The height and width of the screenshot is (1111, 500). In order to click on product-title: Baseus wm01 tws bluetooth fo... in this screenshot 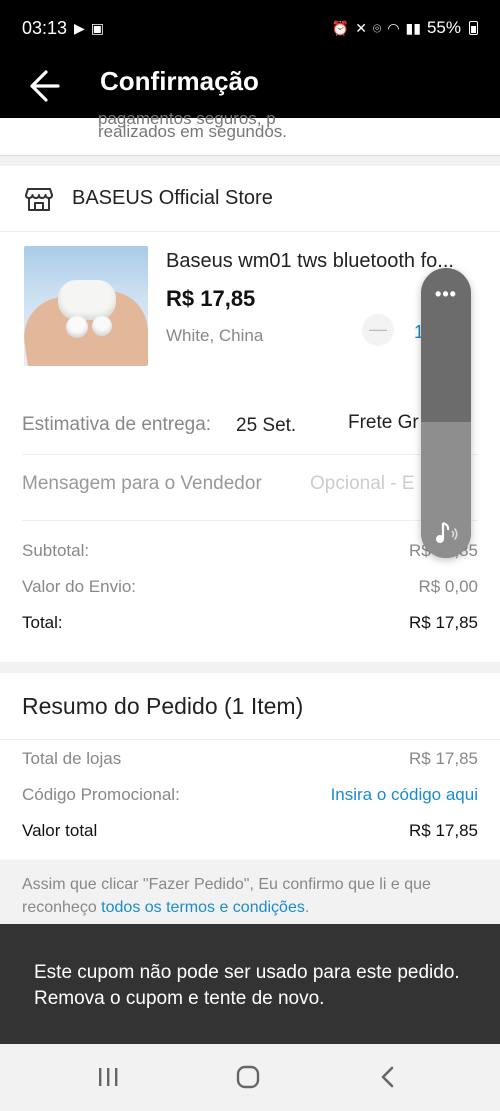, I will do `click(321, 261)`.